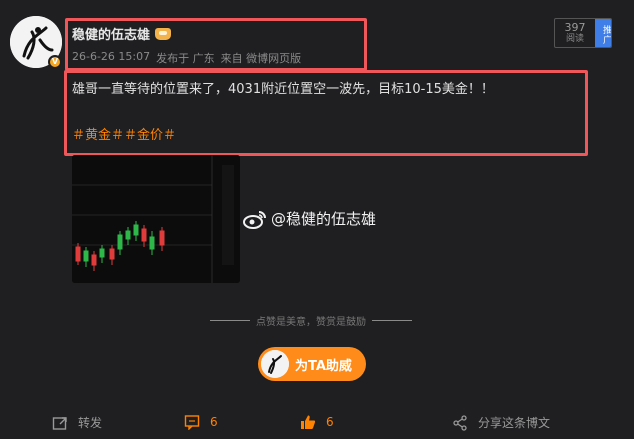  I want to click on forward-button: 转发, so click(77, 422).